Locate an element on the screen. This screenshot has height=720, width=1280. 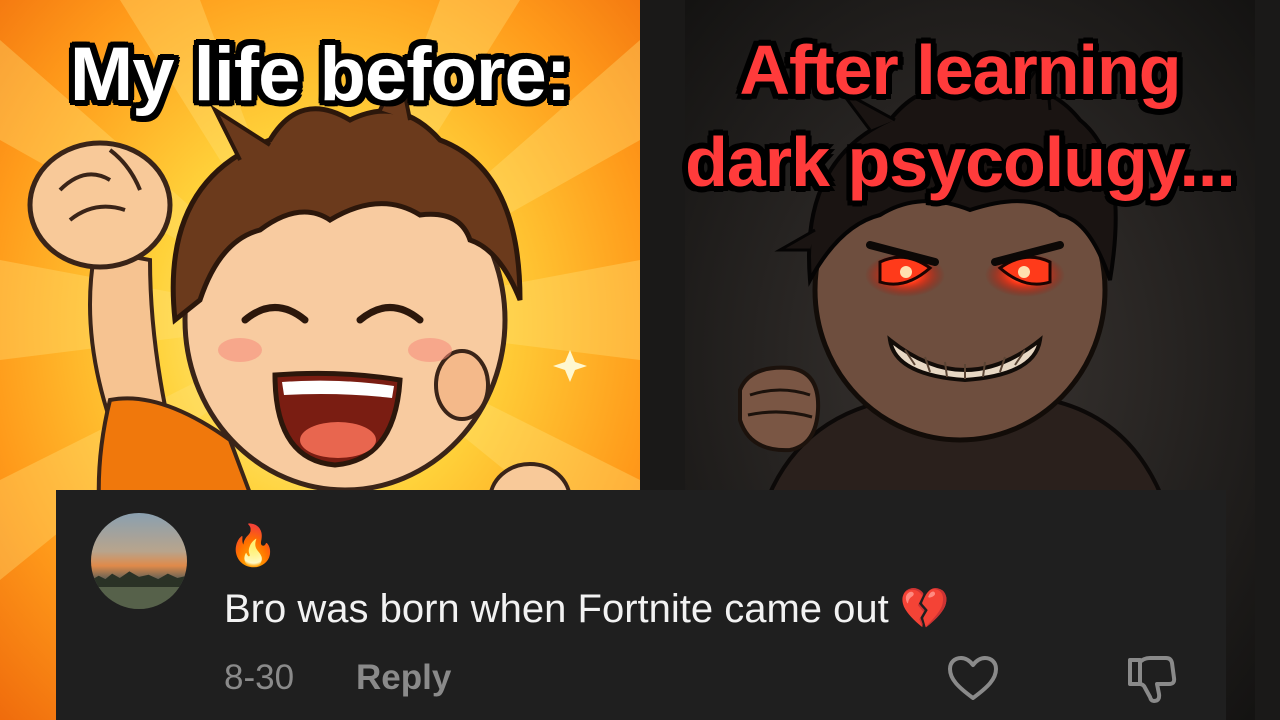
avatar-trees is located at coordinates (139, 580).